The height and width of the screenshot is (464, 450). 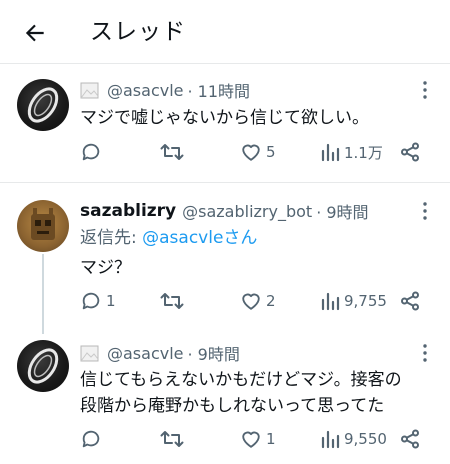 What do you see at coordinates (225, 32) in the screenshot?
I see `top-bar: スレッド` at bounding box center [225, 32].